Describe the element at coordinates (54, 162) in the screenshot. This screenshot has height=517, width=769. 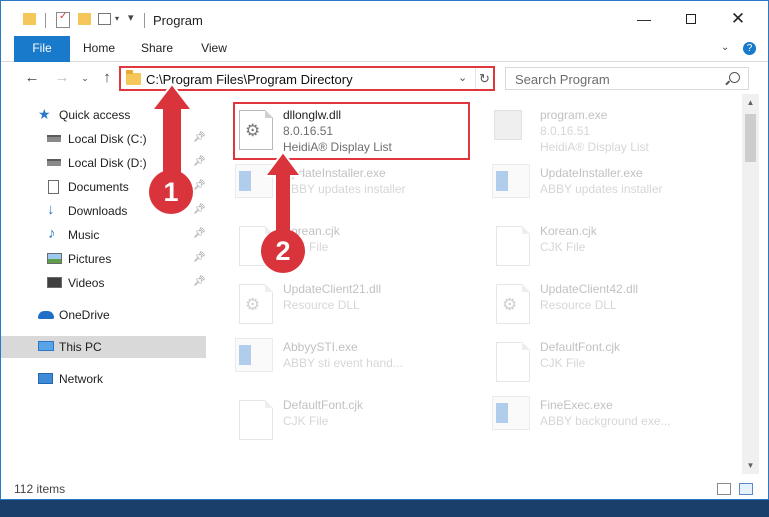
I see `drive-icon` at that location.